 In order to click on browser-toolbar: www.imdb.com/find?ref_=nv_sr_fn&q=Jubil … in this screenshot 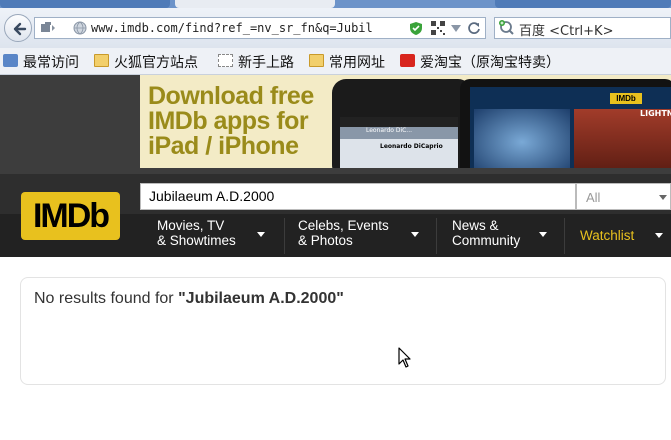, I will do `click(335, 28)`.